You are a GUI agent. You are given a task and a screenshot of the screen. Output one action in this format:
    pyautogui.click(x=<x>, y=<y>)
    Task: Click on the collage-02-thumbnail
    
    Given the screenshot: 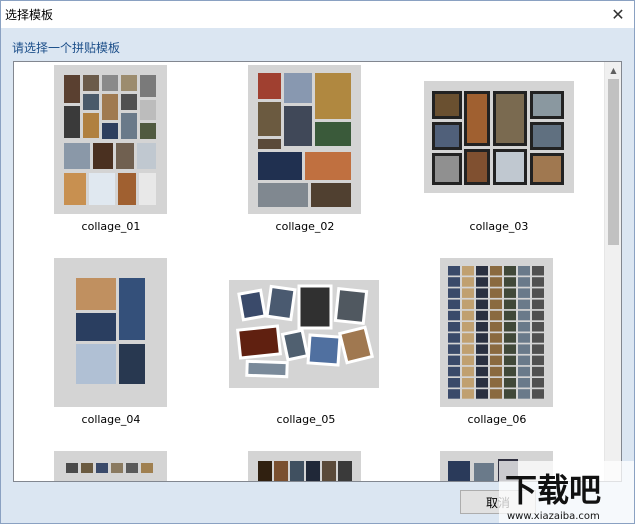 What is the action you would take?
    pyautogui.click(x=304, y=139)
    